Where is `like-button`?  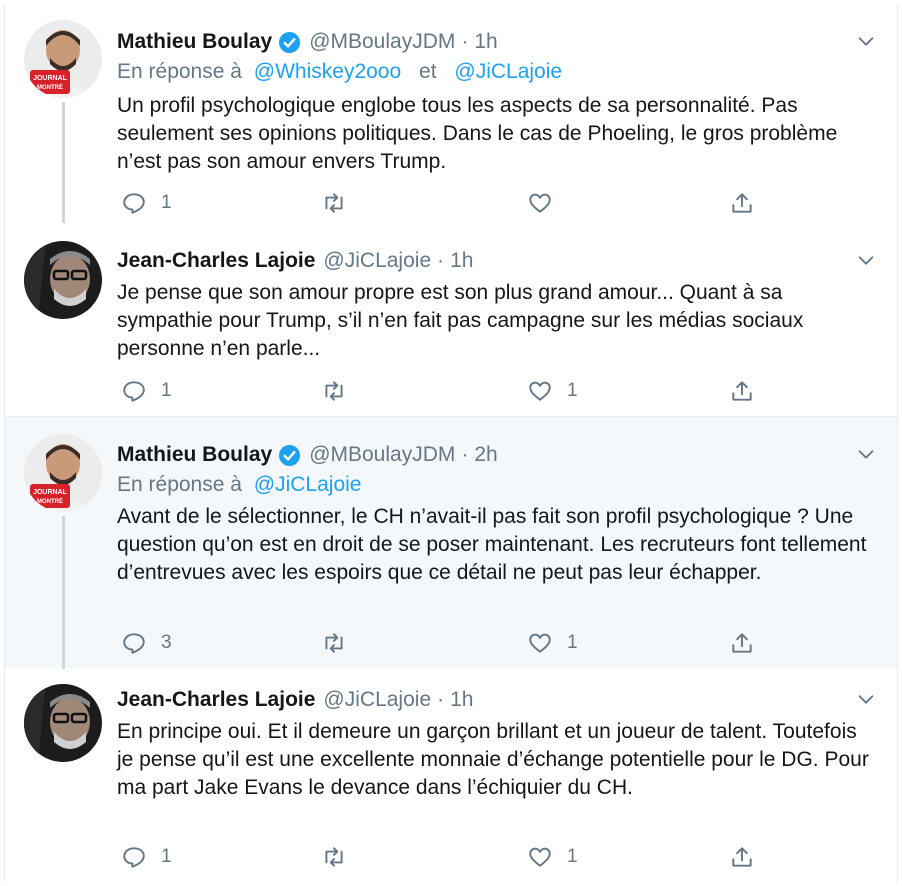 like-button is located at coordinates (547, 203).